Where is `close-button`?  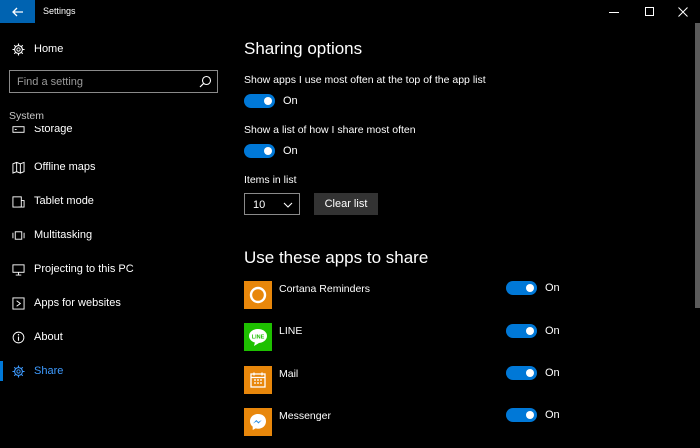
close-button is located at coordinates (683, 11).